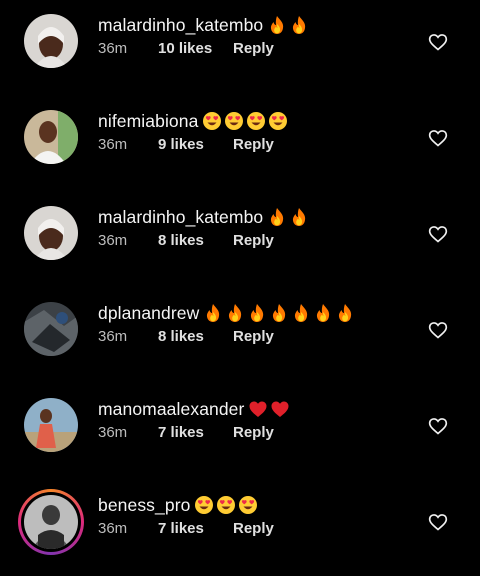 The image size is (480, 576). I want to click on comment-likes: 10 likes, so click(195, 48).